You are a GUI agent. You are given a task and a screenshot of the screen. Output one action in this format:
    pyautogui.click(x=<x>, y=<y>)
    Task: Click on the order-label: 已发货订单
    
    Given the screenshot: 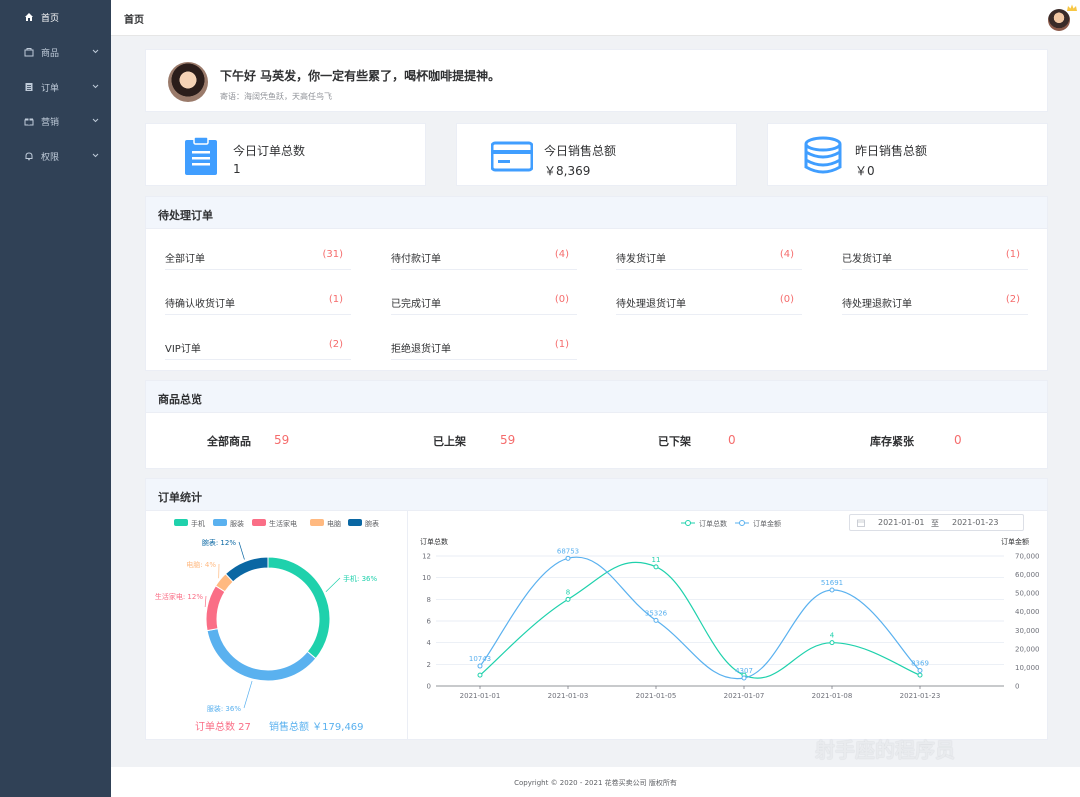 What is the action you would take?
    pyautogui.click(x=867, y=259)
    